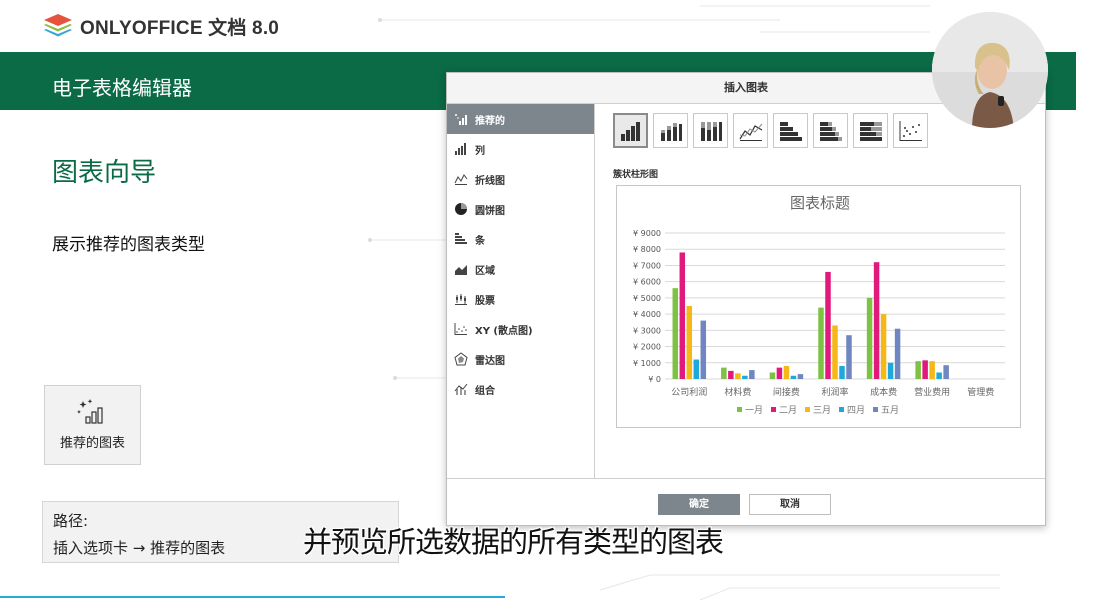 The height and width of the screenshot is (602, 1106). What do you see at coordinates (92, 425) in the screenshot?
I see `recommended-charts-button: 推荐的图表` at bounding box center [92, 425].